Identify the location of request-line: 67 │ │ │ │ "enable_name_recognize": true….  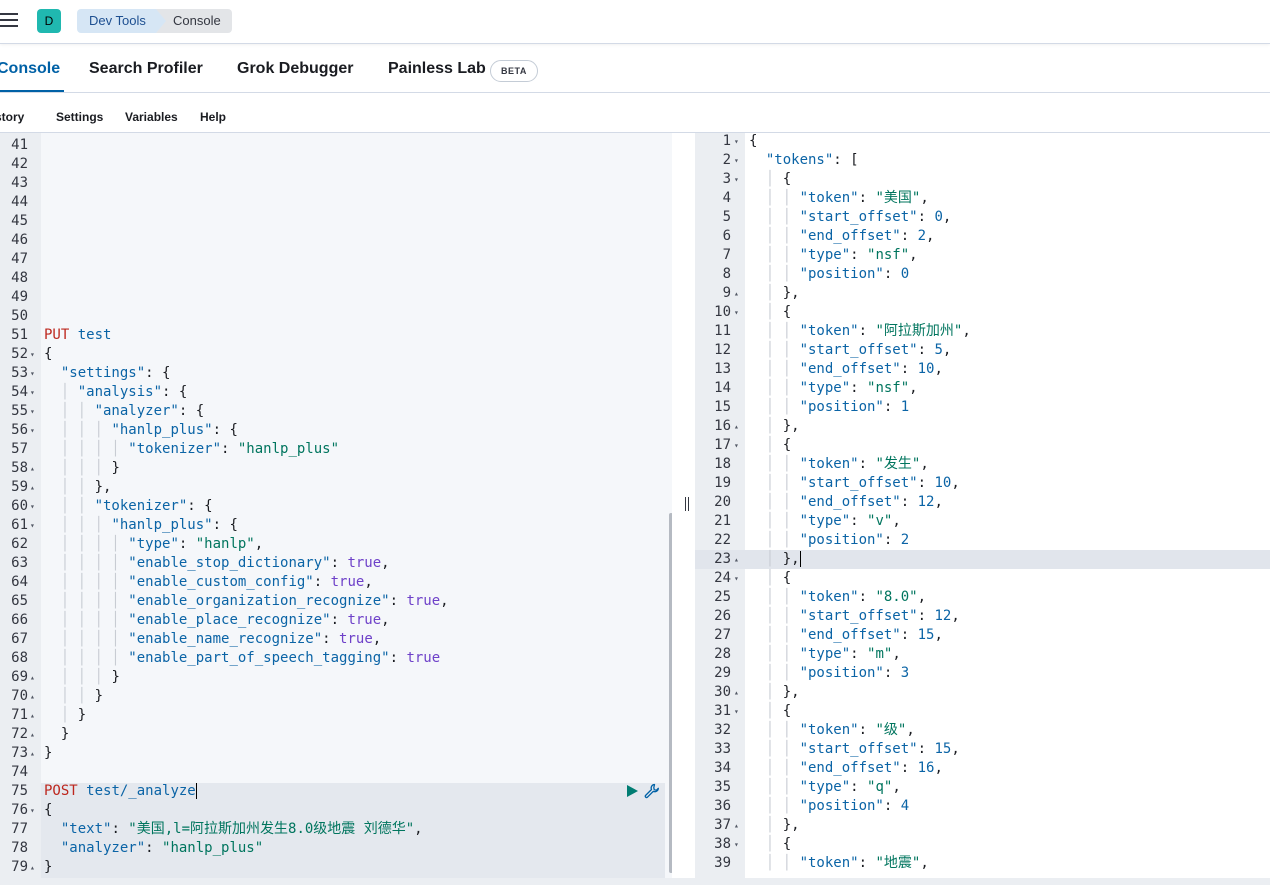
(336, 639).